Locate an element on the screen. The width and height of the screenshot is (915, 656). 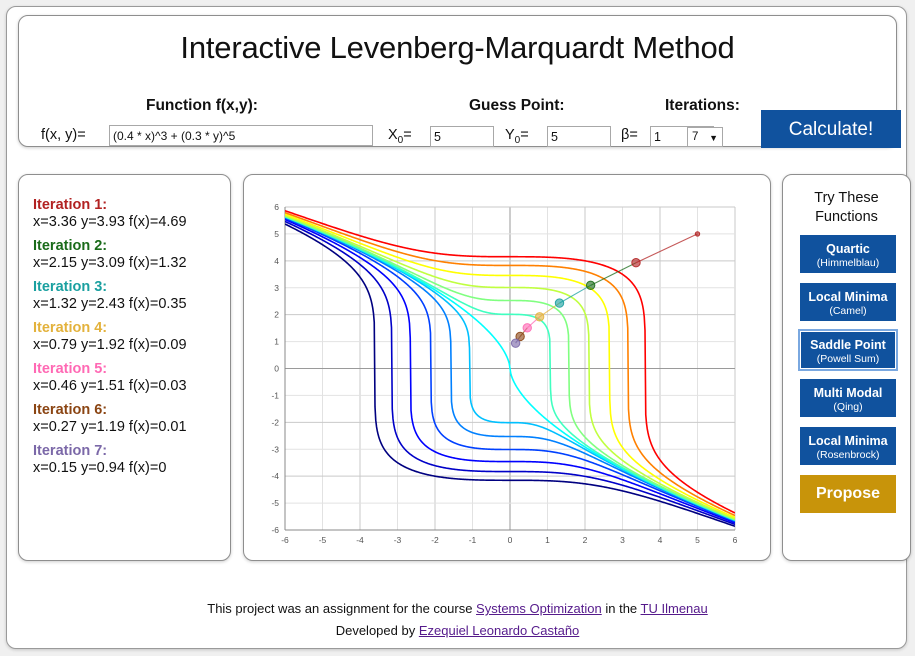
function-preset-button: Propose is located at coordinates (848, 494).